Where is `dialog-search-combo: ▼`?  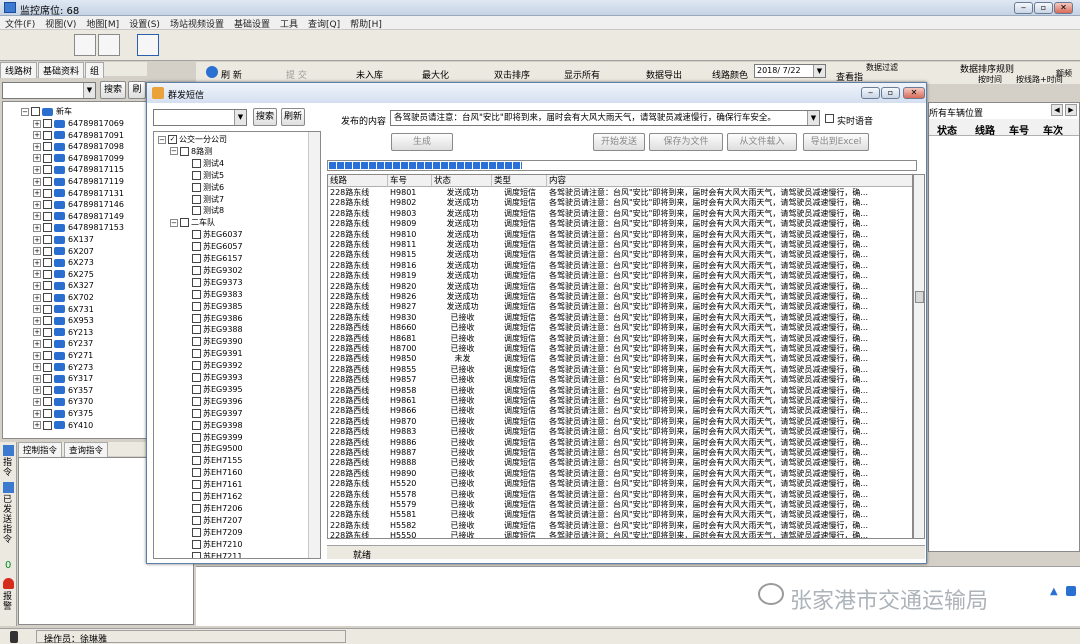
dialog-search-combo: ▼ is located at coordinates (200, 117).